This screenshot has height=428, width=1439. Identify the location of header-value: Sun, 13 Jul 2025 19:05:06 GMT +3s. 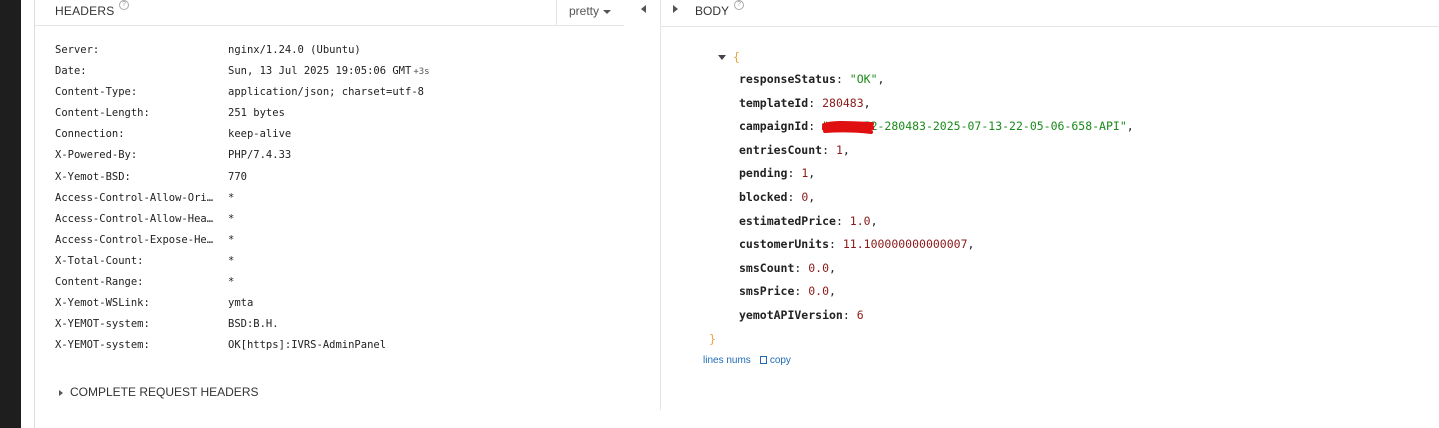
(329, 72).